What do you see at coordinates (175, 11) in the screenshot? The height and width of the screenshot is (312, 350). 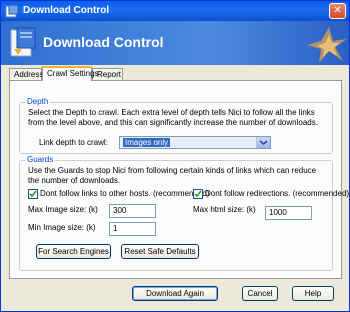 I see `title-bar: Download Control ✕` at bounding box center [175, 11].